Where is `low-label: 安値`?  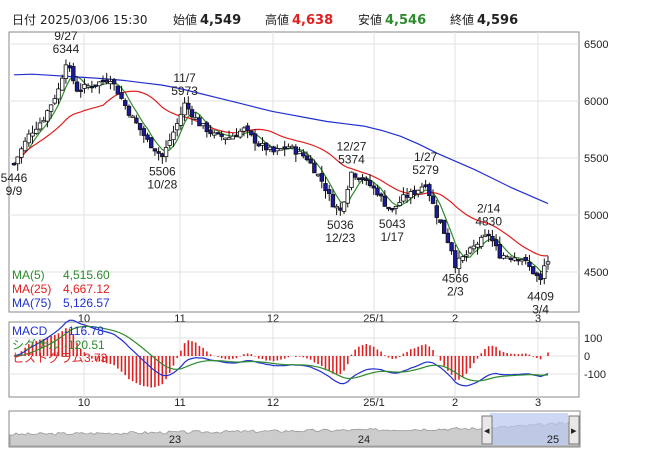 low-label: 安値 is located at coordinates (370, 19).